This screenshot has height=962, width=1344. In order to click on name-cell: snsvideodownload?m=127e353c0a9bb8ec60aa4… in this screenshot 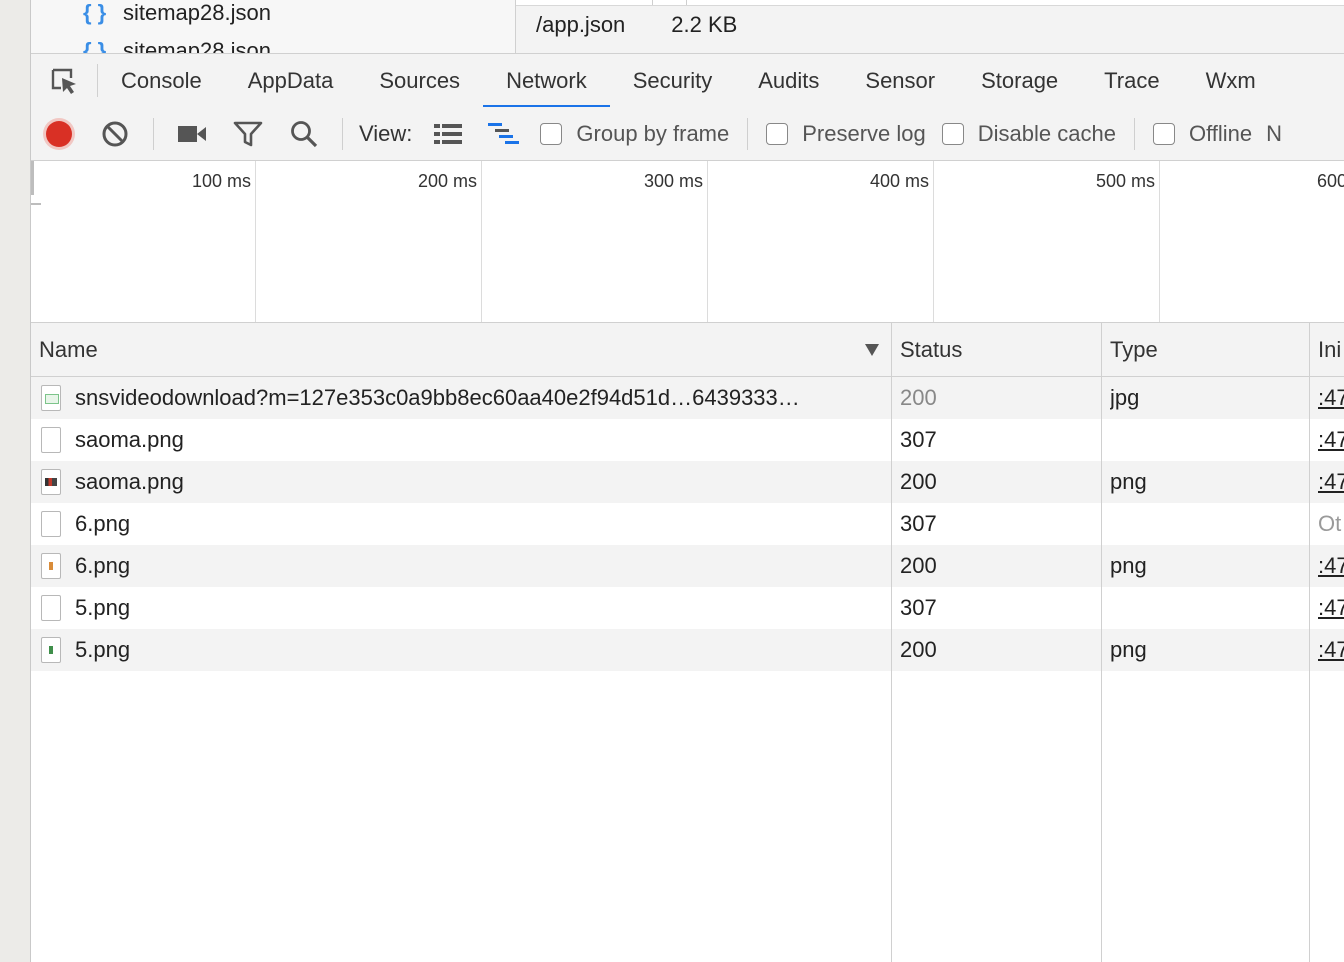, I will do `click(461, 398)`.